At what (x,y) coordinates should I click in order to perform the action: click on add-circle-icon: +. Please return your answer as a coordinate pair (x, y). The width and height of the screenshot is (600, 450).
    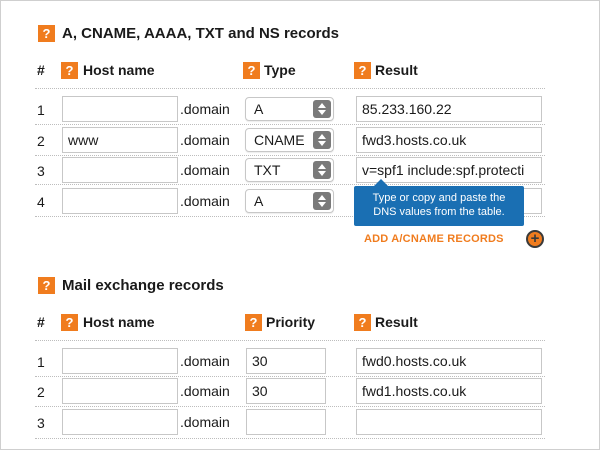
    Looking at the image, I should click on (535, 239).